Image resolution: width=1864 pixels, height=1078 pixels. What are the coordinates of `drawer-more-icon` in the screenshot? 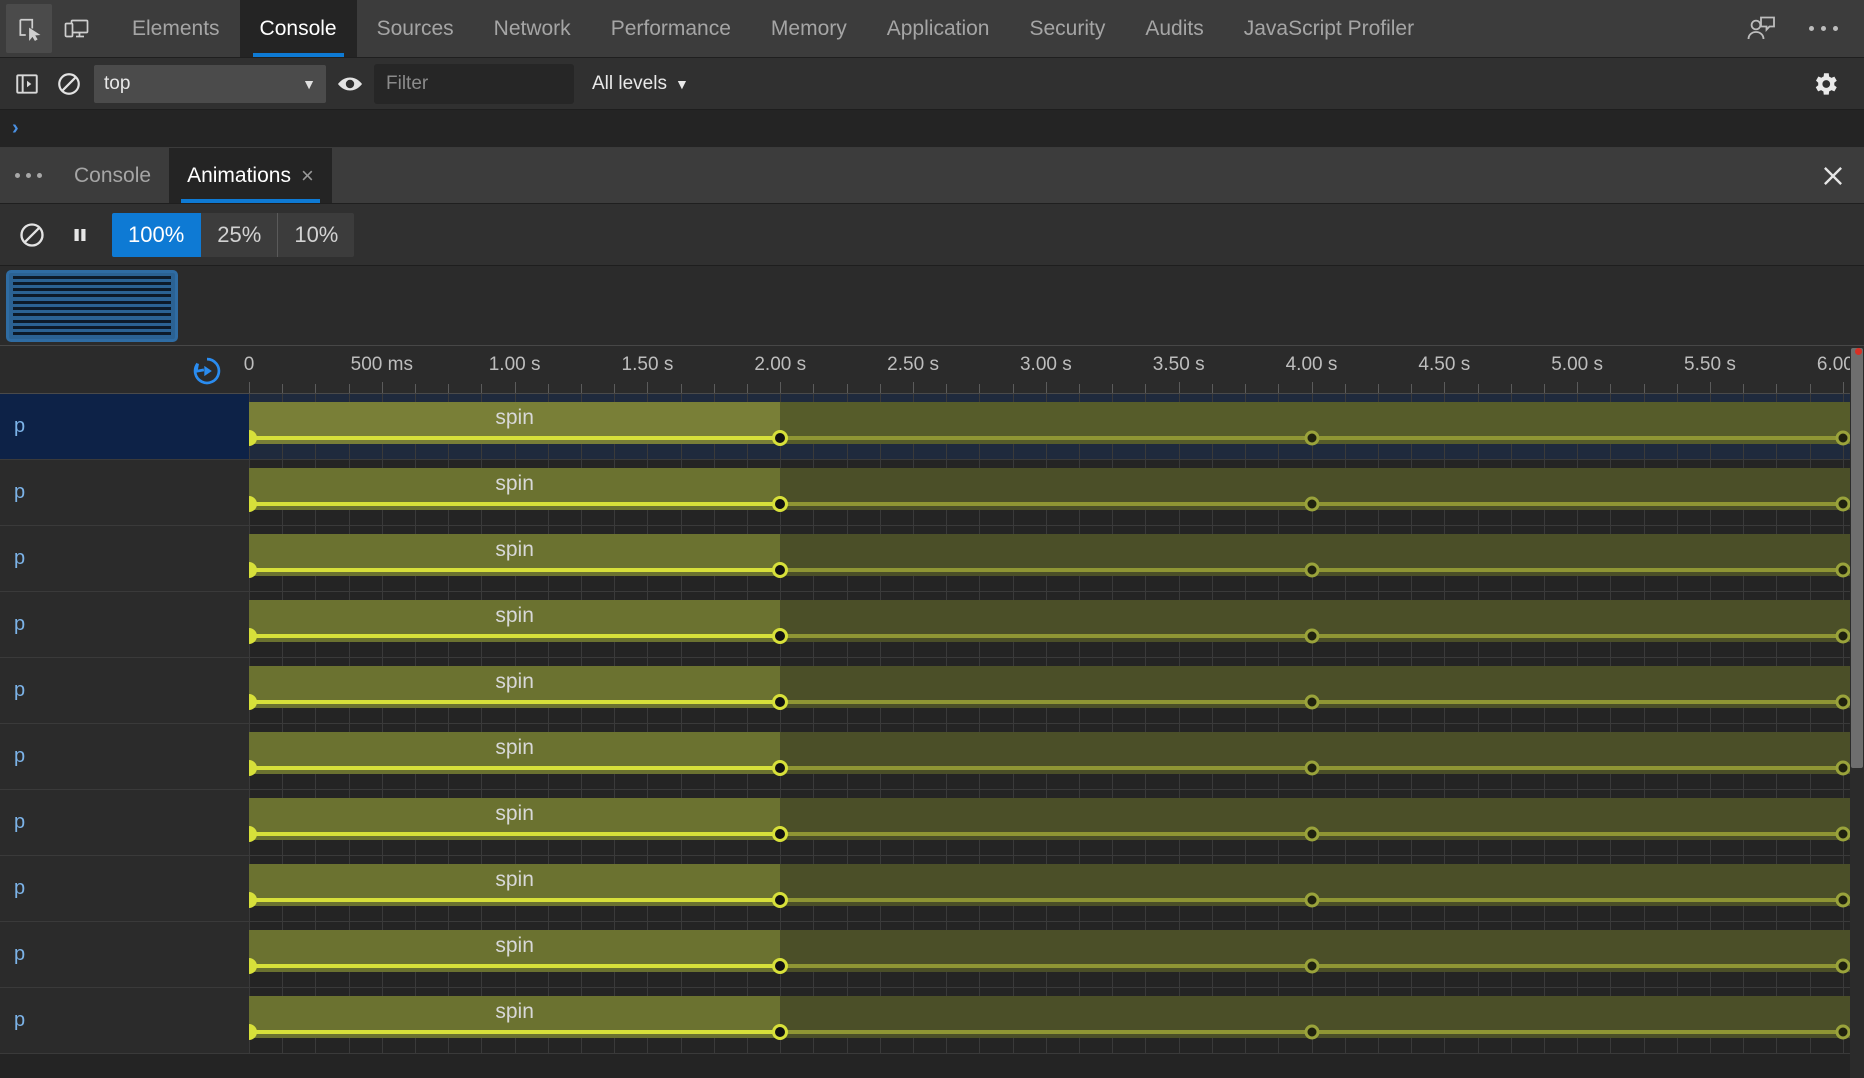 It's located at (28, 175).